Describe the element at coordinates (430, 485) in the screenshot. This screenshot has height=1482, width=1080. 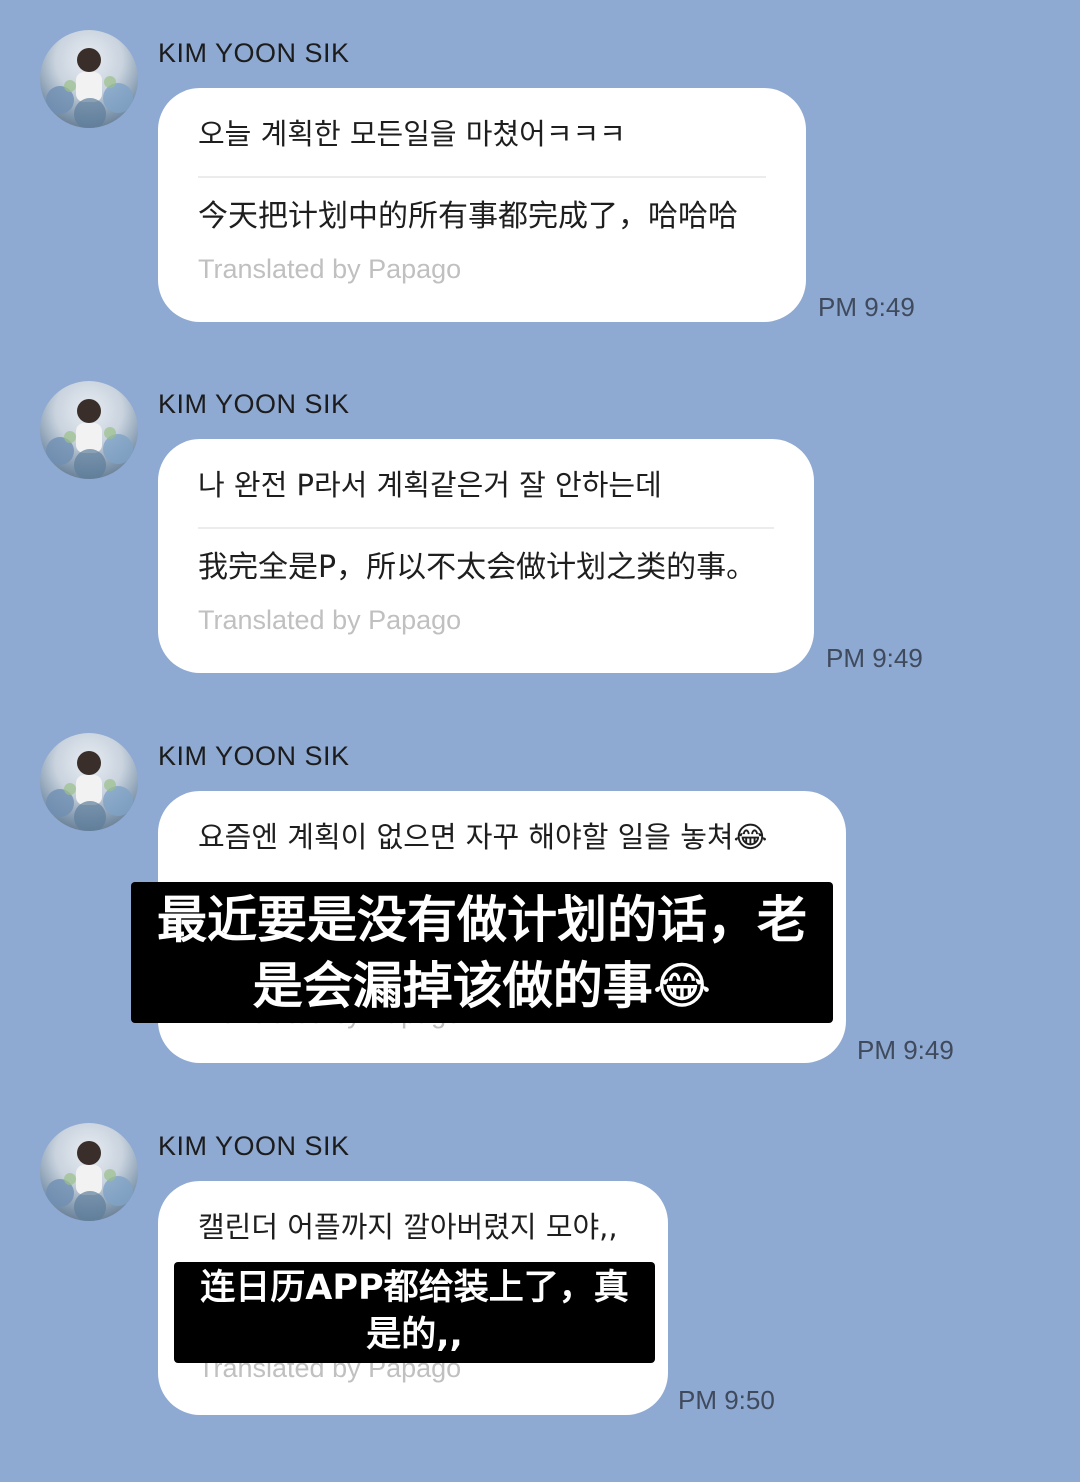
I see `original-text: 나 완전 P라서 계획같은거 잘 안하는데` at that location.